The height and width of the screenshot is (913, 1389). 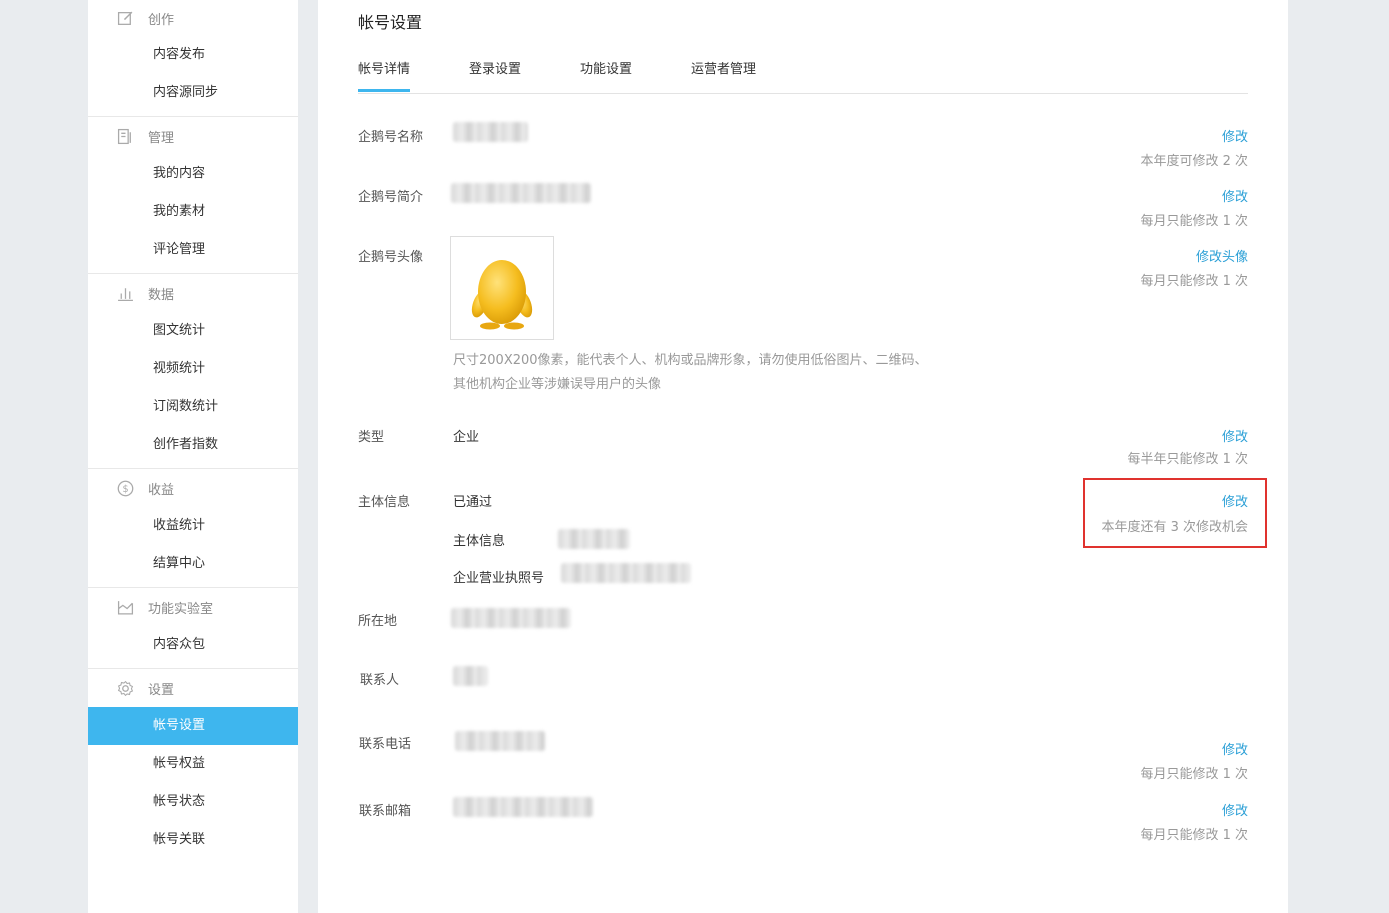 What do you see at coordinates (193, 726) in the screenshot?
I see `sidebar-item-account-settings: 帐号设置` at bounding box center [193, 726].